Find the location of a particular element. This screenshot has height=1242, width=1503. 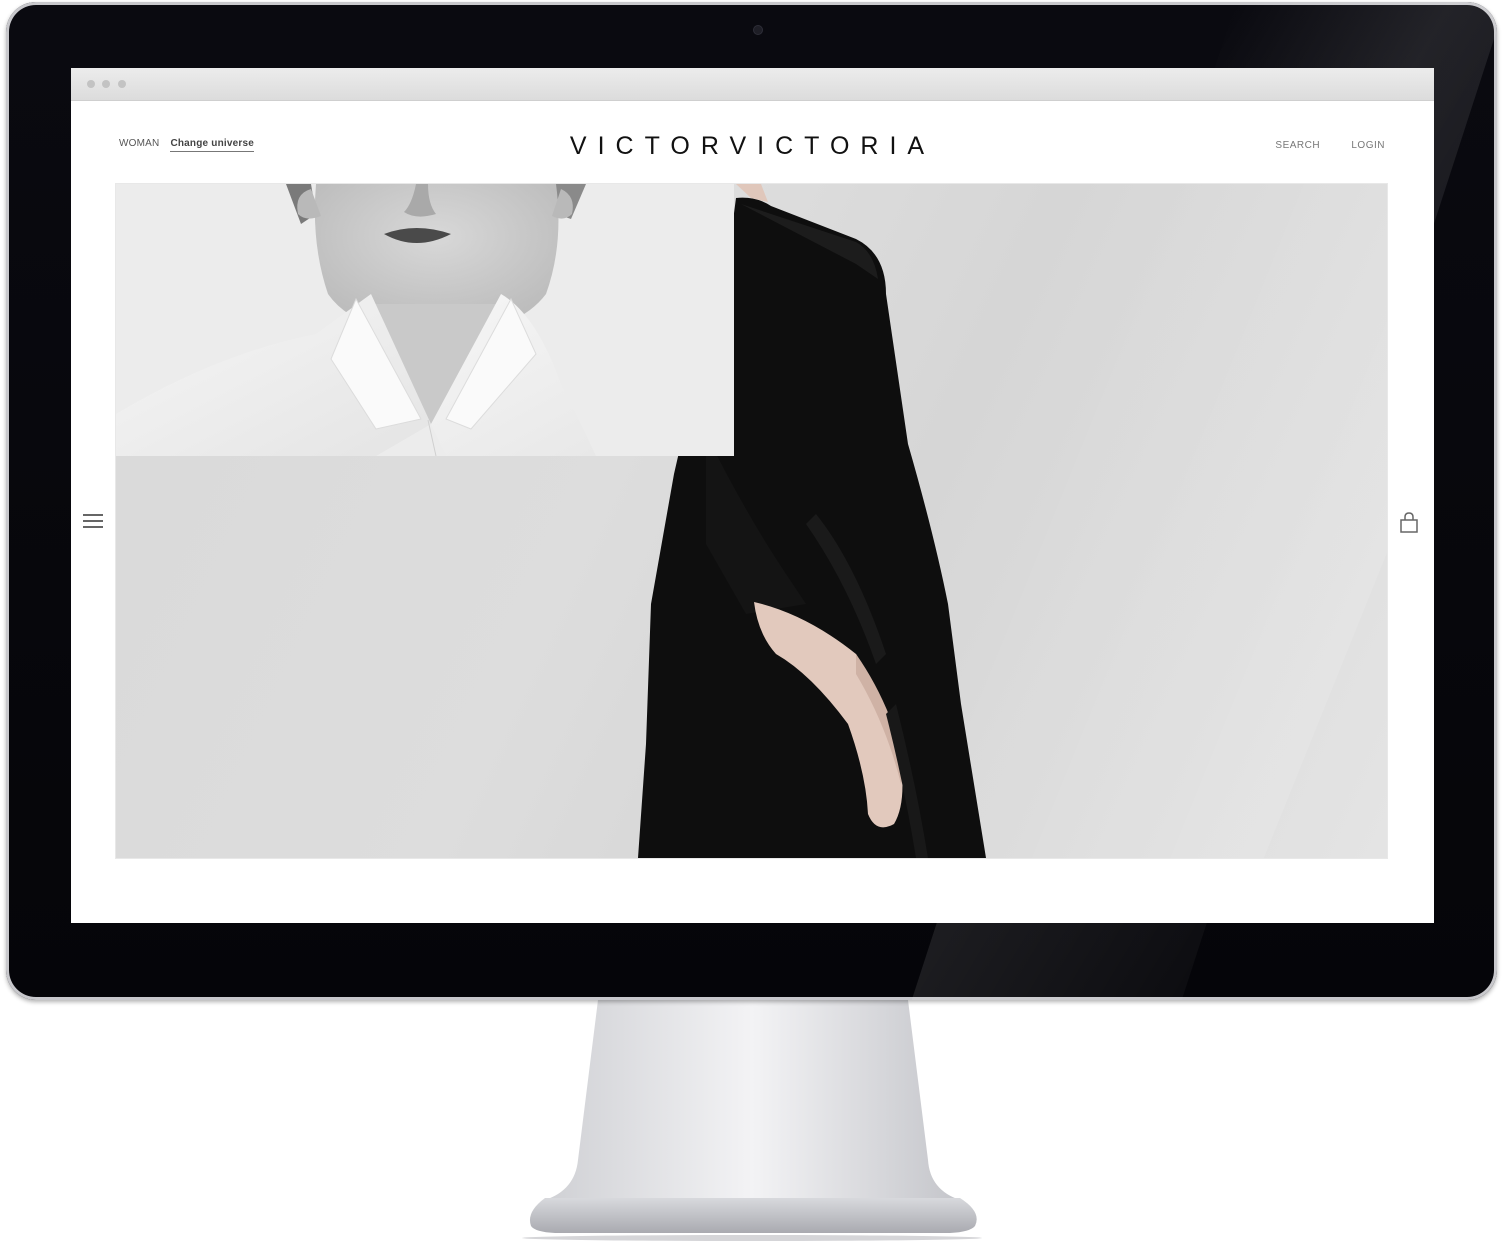

hamburger-menu-icon is located at coordinates (93, 522).